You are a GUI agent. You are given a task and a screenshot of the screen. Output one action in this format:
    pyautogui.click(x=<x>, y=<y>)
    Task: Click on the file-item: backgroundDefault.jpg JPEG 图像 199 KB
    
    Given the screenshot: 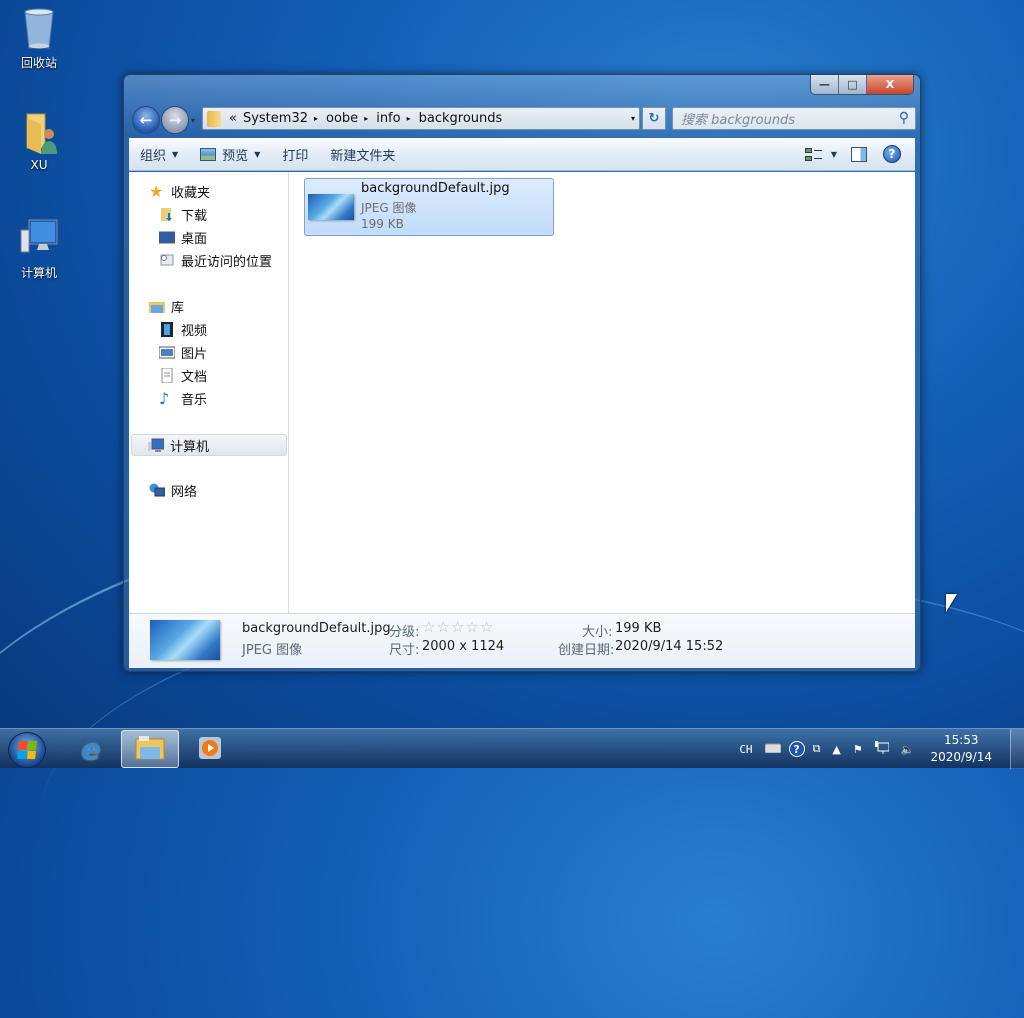 What is the action you would take?
    pyautogui.click(x=429, y=207)
    